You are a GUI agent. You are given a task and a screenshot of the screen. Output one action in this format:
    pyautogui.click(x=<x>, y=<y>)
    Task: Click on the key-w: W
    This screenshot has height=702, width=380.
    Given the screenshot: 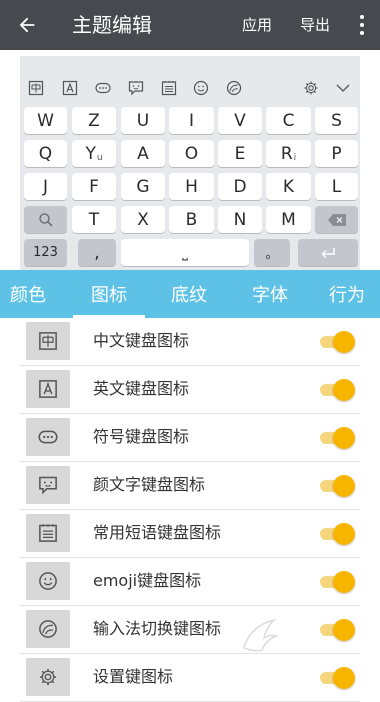 What is the action you would take?
    pyautogui.click(x=45, y=120)
    